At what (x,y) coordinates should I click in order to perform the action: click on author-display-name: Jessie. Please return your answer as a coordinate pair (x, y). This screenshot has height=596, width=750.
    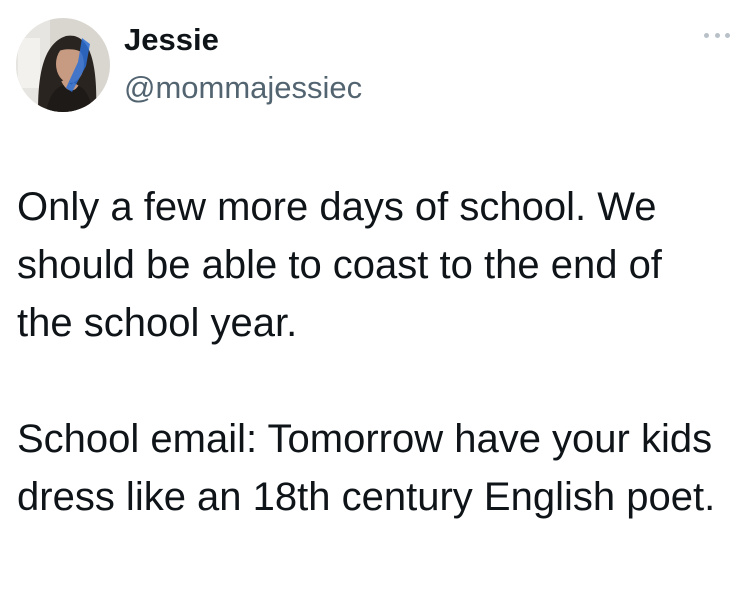
    Looking at the image, I should click on (171, 40).